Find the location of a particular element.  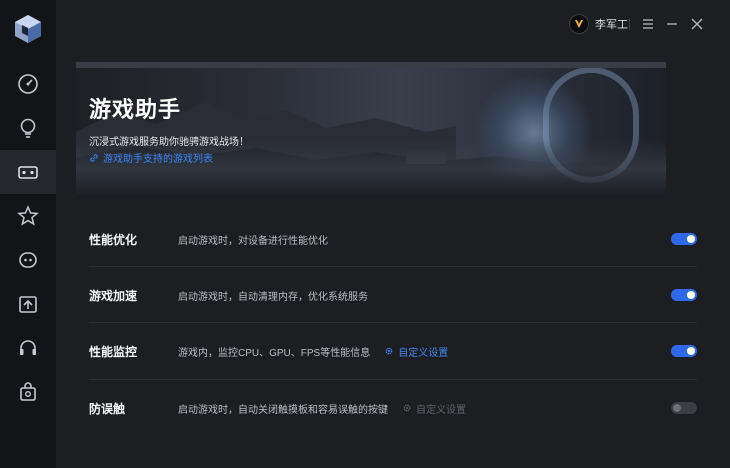

link-icon is located at coordinates (94, 157).